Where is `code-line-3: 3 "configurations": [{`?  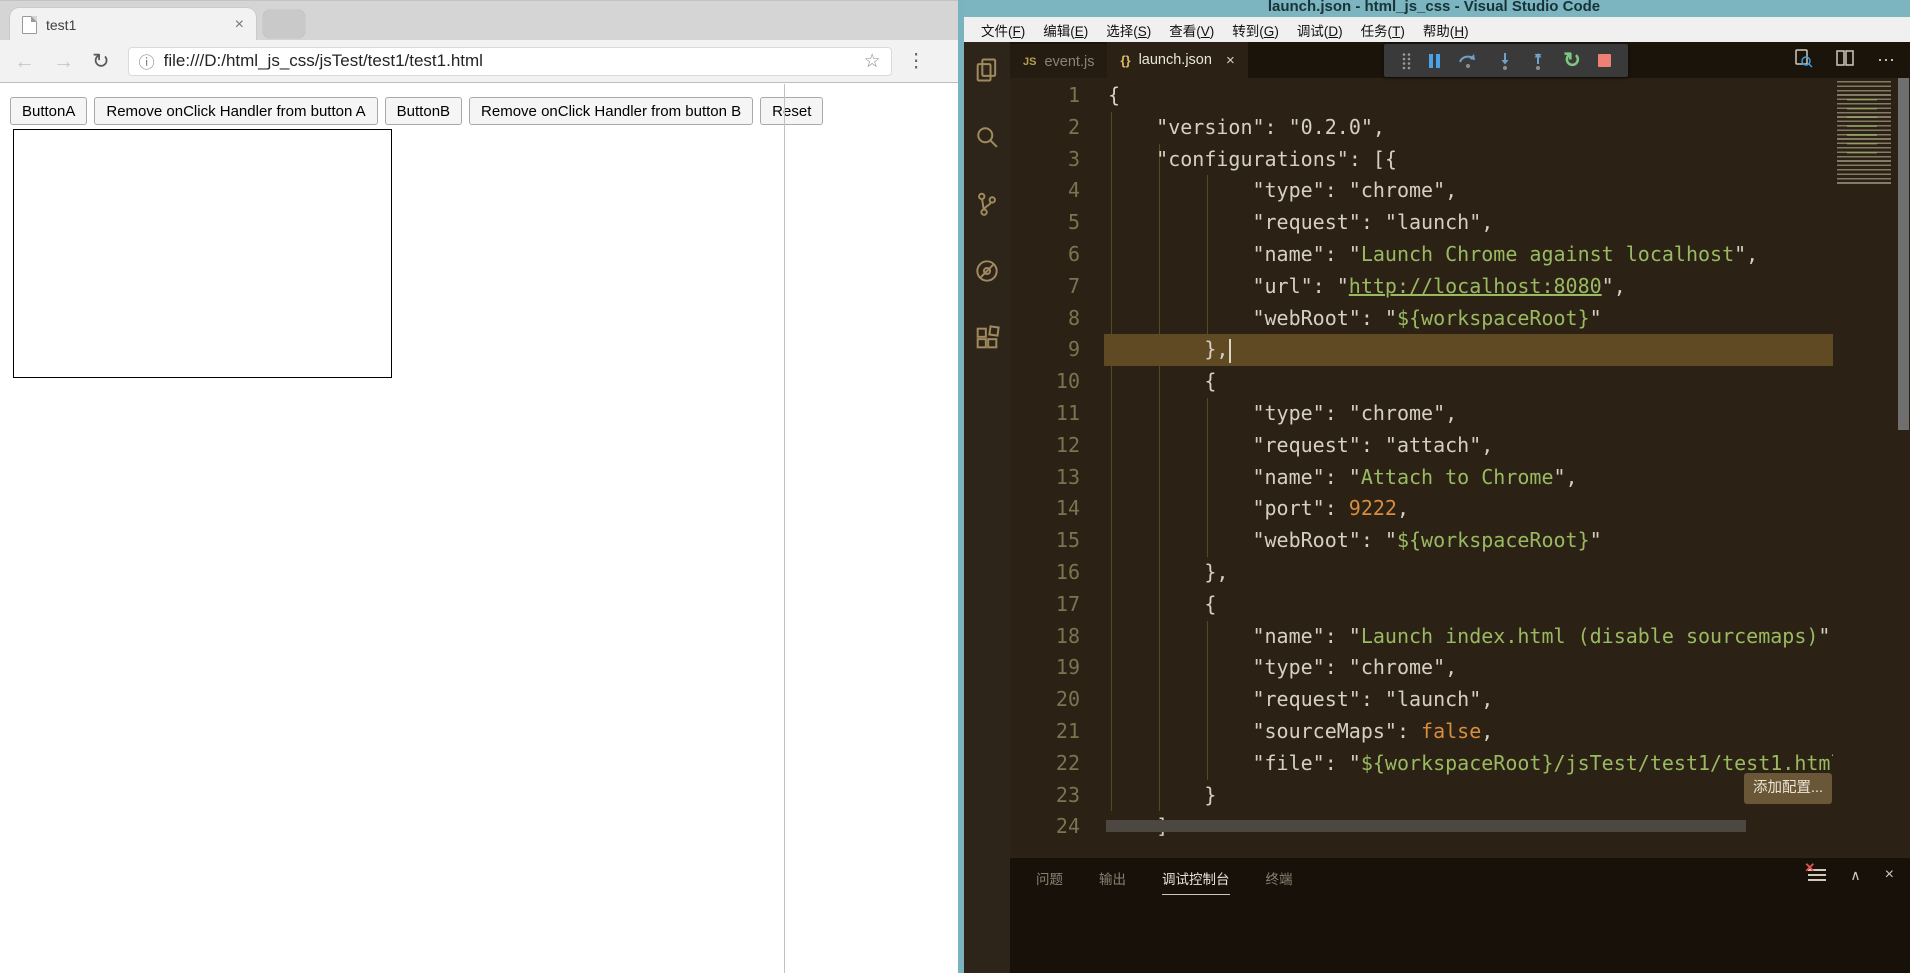 code-line-3: 3 "configurations": [{ is located at coordinates (1421, 160).